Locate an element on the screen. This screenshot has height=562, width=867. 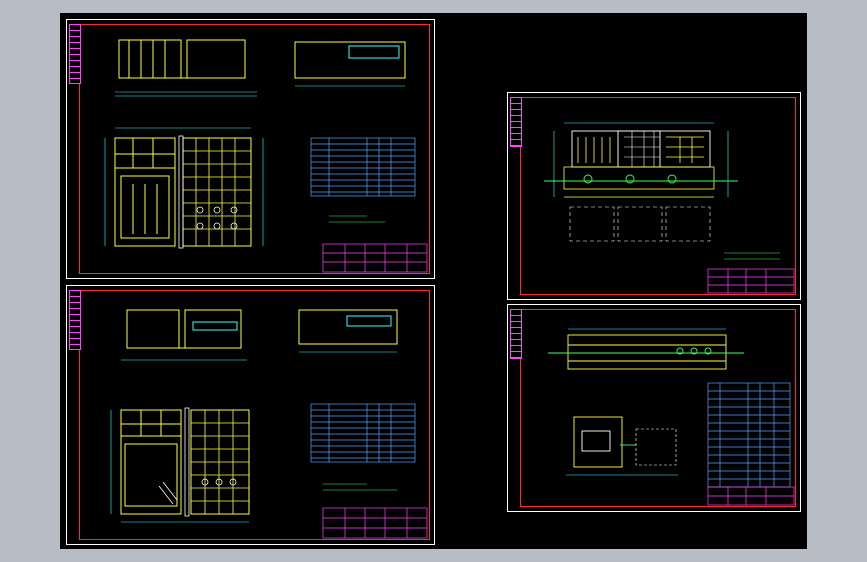
drawing-sheet-top-right is located at coordinates (654, 196).